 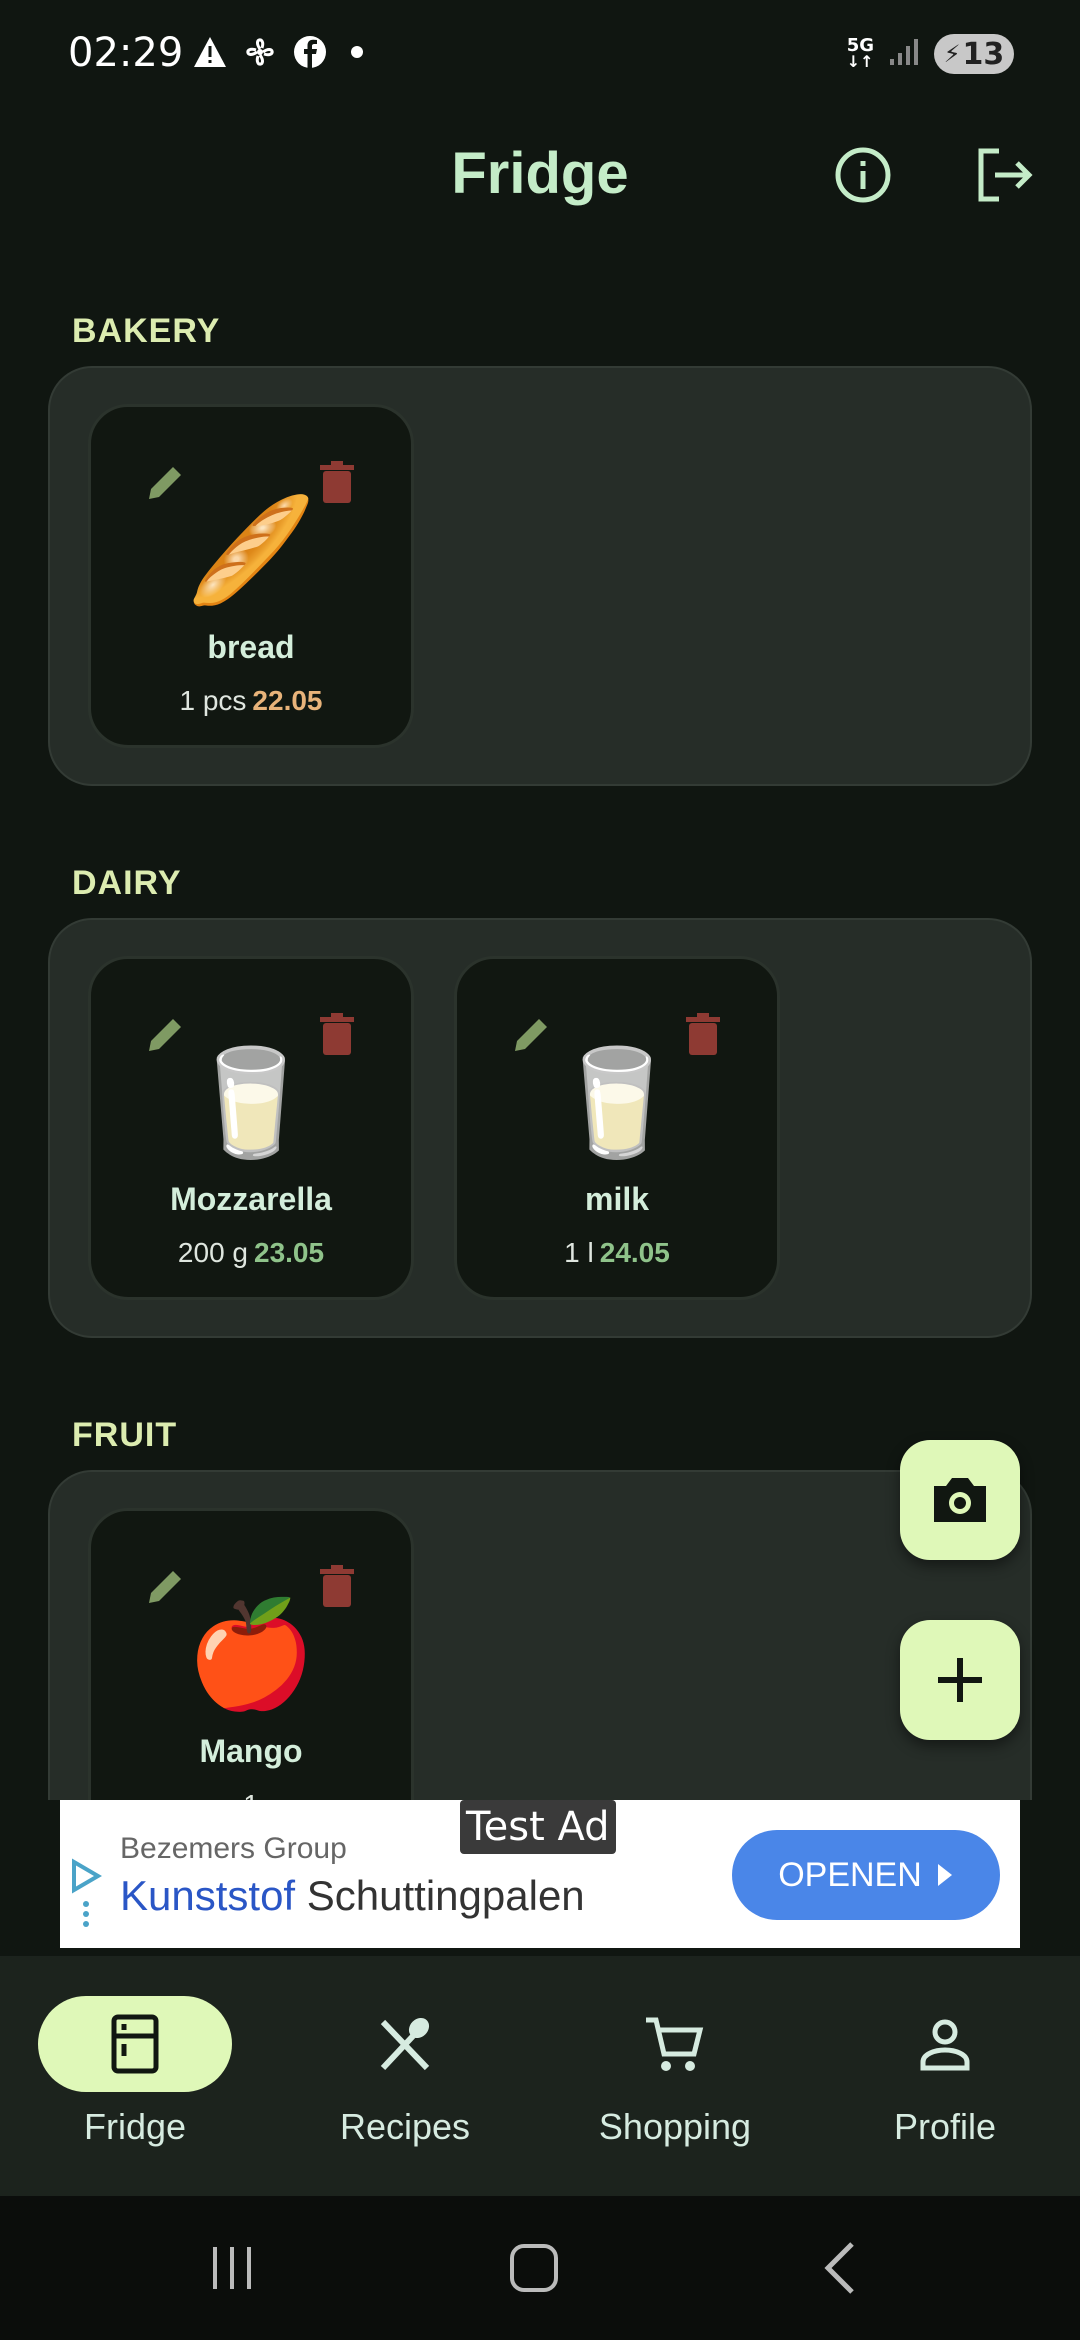 I want to click on item-card-mozzarella: 🥛 Mozzarella 200 g 23.05, so click(x=251, y=1128).